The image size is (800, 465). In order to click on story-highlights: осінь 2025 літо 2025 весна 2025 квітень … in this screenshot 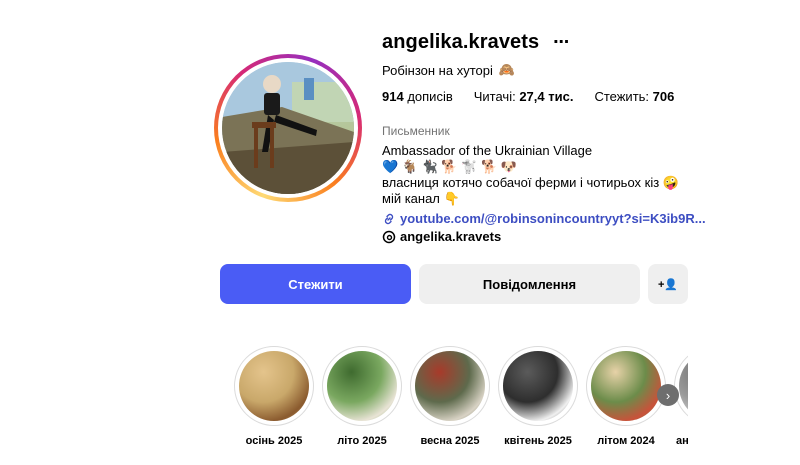, I will do `click(460, 401)`.